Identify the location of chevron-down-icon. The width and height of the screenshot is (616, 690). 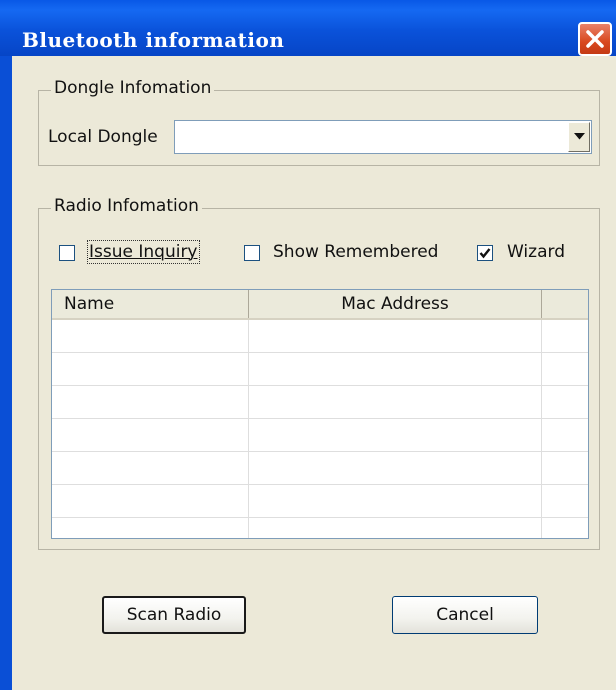
(579, 136).